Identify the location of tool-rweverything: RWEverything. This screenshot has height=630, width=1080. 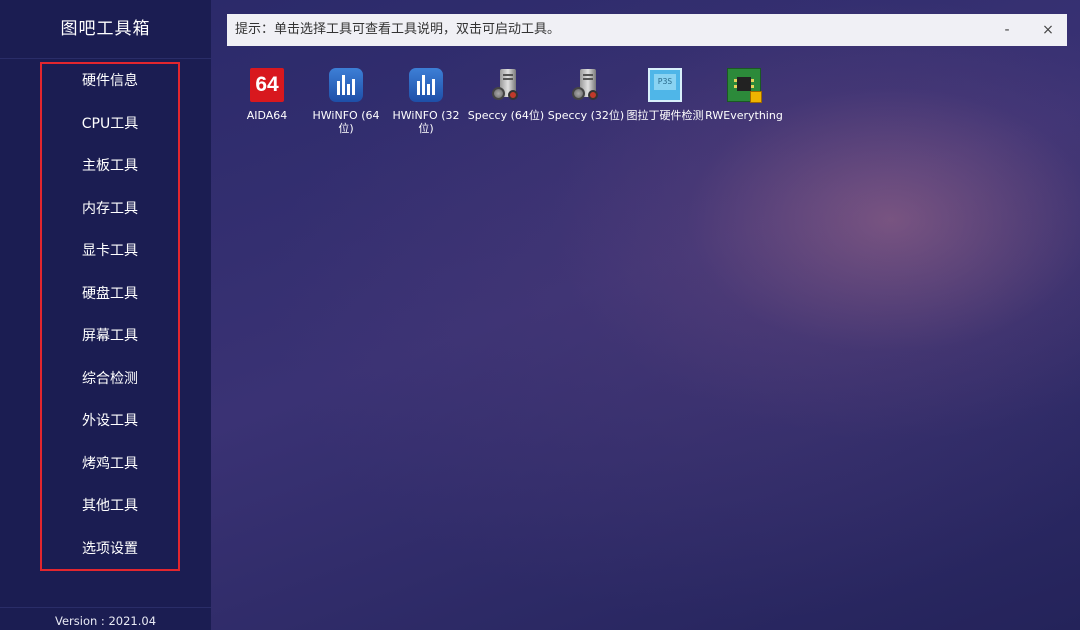
(744, 95).